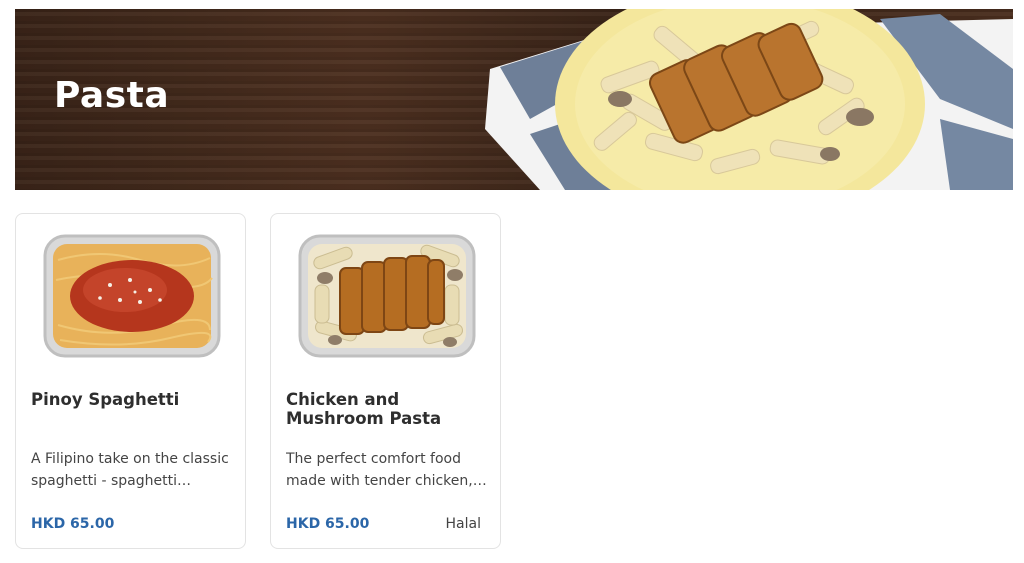 This screenshot has height=563, width=1024. What do you see at coordinates (132, 296) in the screenshot?
I see `spaghetti-tray-photo` at bounding box center [132, 296].